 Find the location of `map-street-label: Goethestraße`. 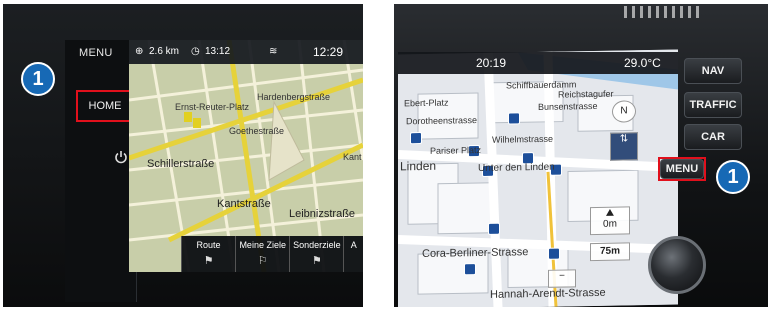

map-street-label: Goethestraße is located at coordinates (257, 131).